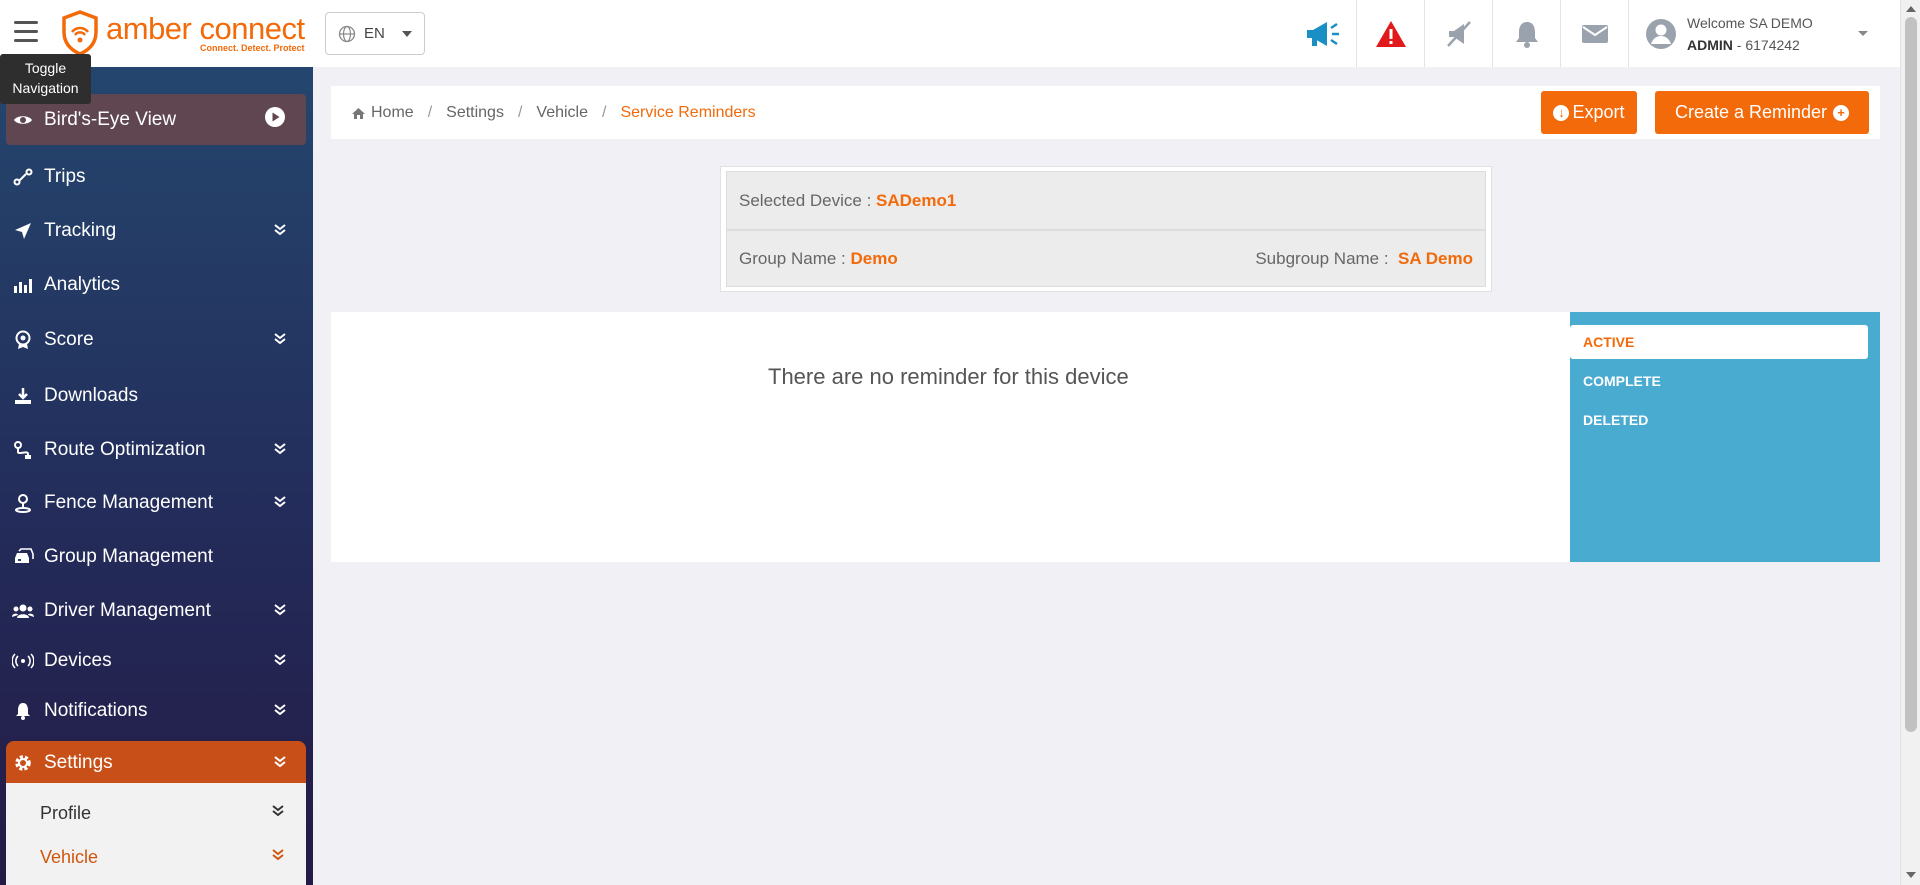 The width and height of the screenshot is (1920, 885). What do you see at coordinates (29, 31) in the screenshot?
I see `hamburger-menu-icon` at bounding box center [29, 31].